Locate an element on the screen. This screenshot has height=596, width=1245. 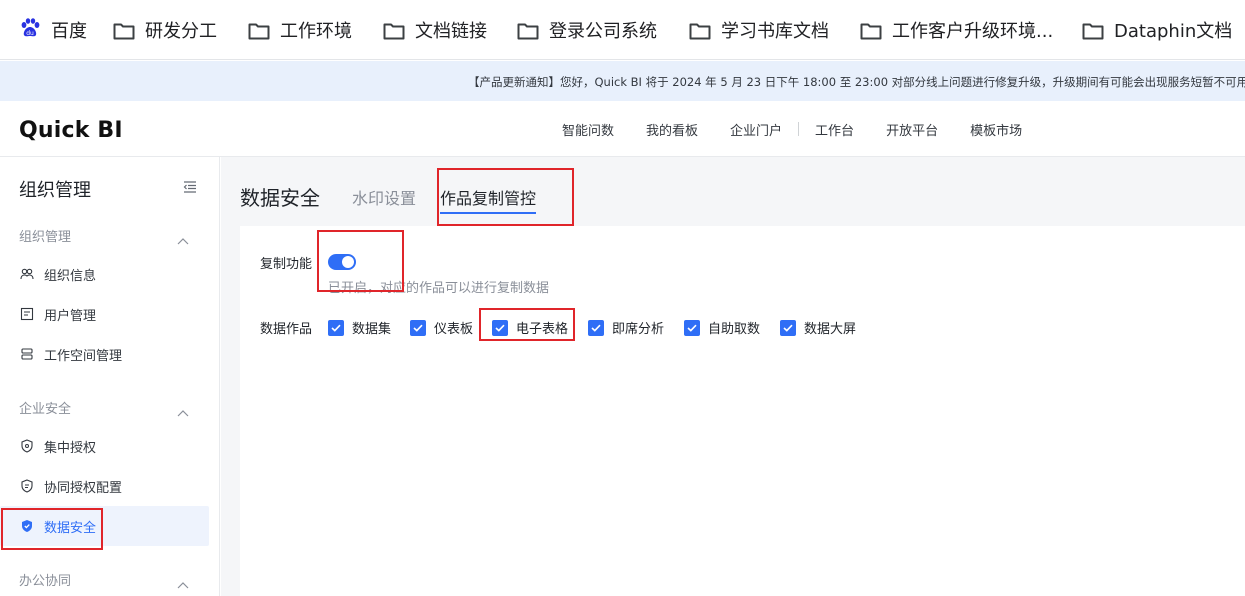
user-card-icon is located at coordinates (27, 314).